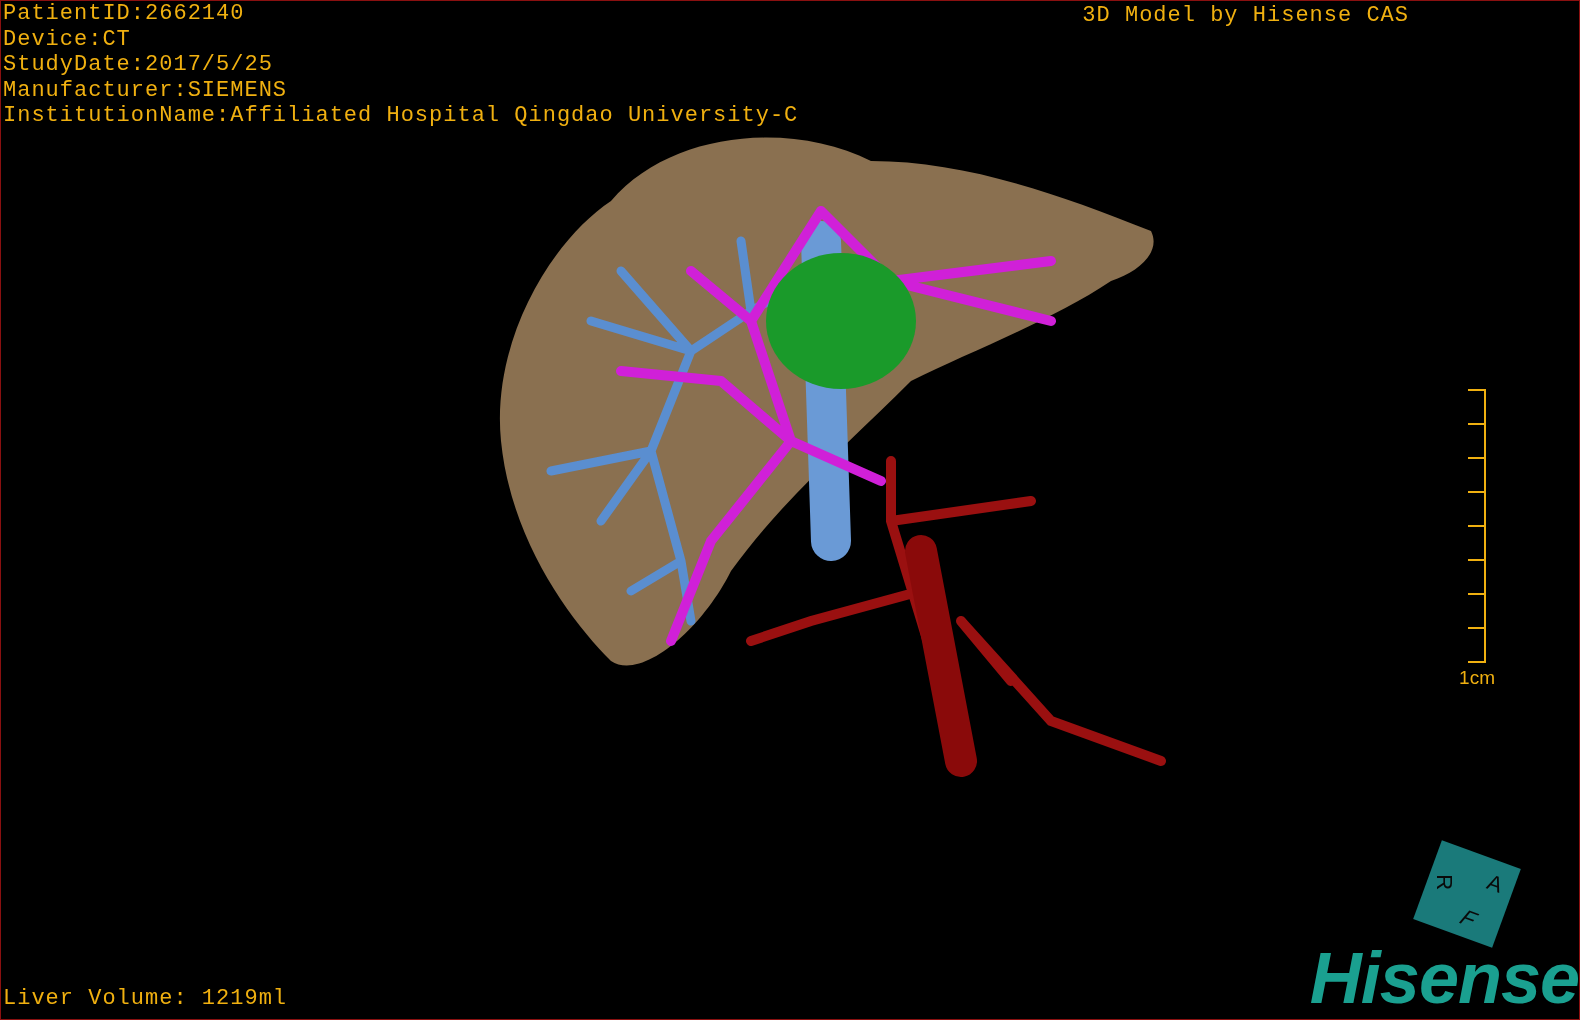  I want to click on orientation-cube: A R F, so click(1467, 894).